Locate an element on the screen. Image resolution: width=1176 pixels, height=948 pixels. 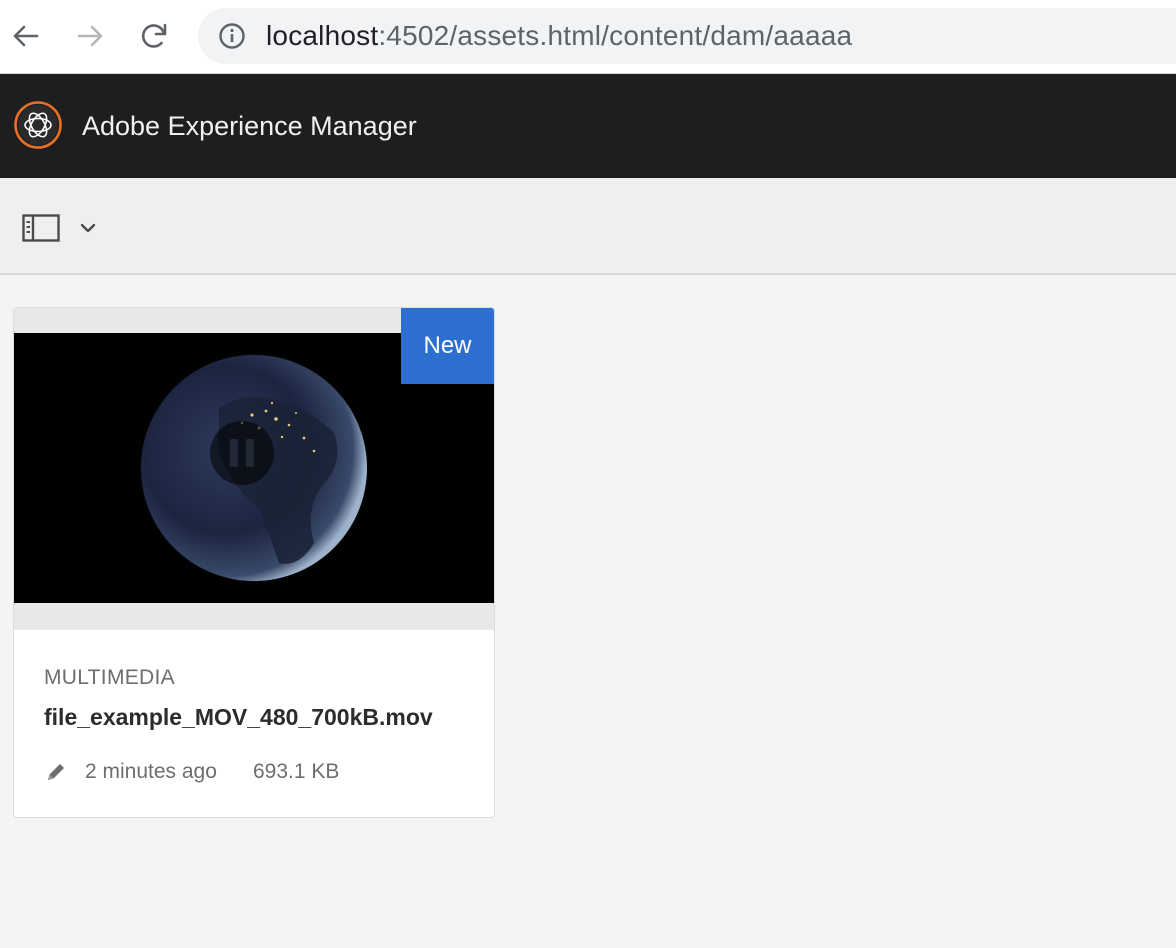
back-arrow-icon is located at coordinates (26, 36).